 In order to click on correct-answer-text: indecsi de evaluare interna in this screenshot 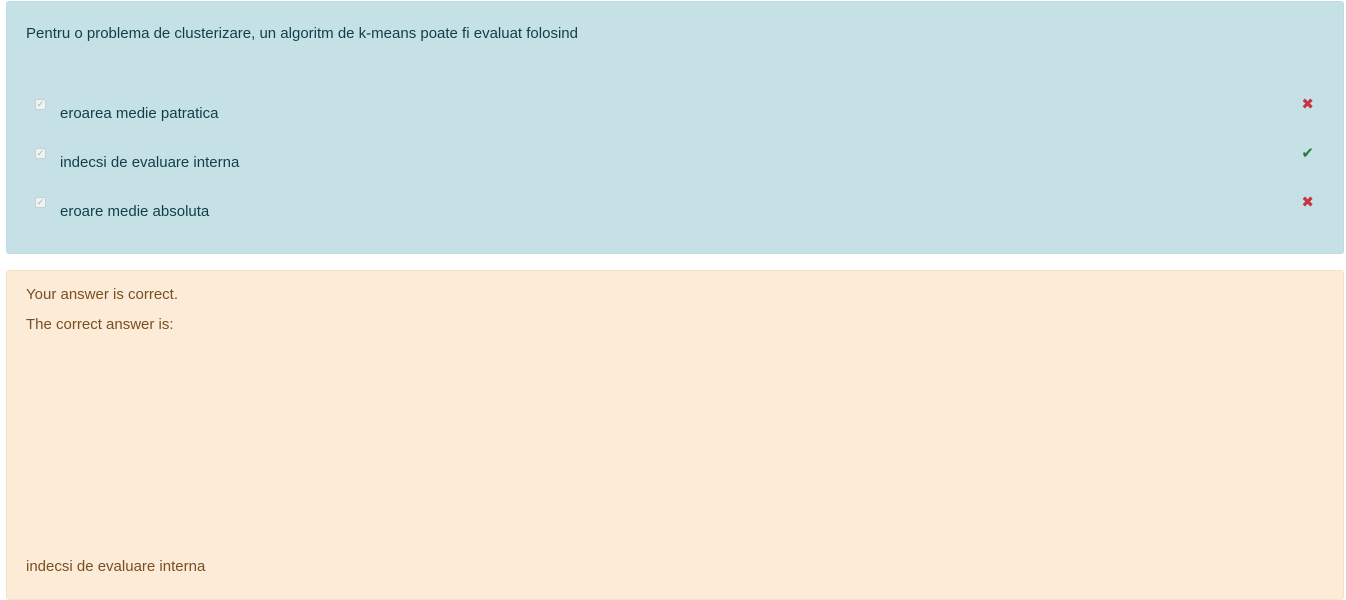, I will do `click(116, 566)`.